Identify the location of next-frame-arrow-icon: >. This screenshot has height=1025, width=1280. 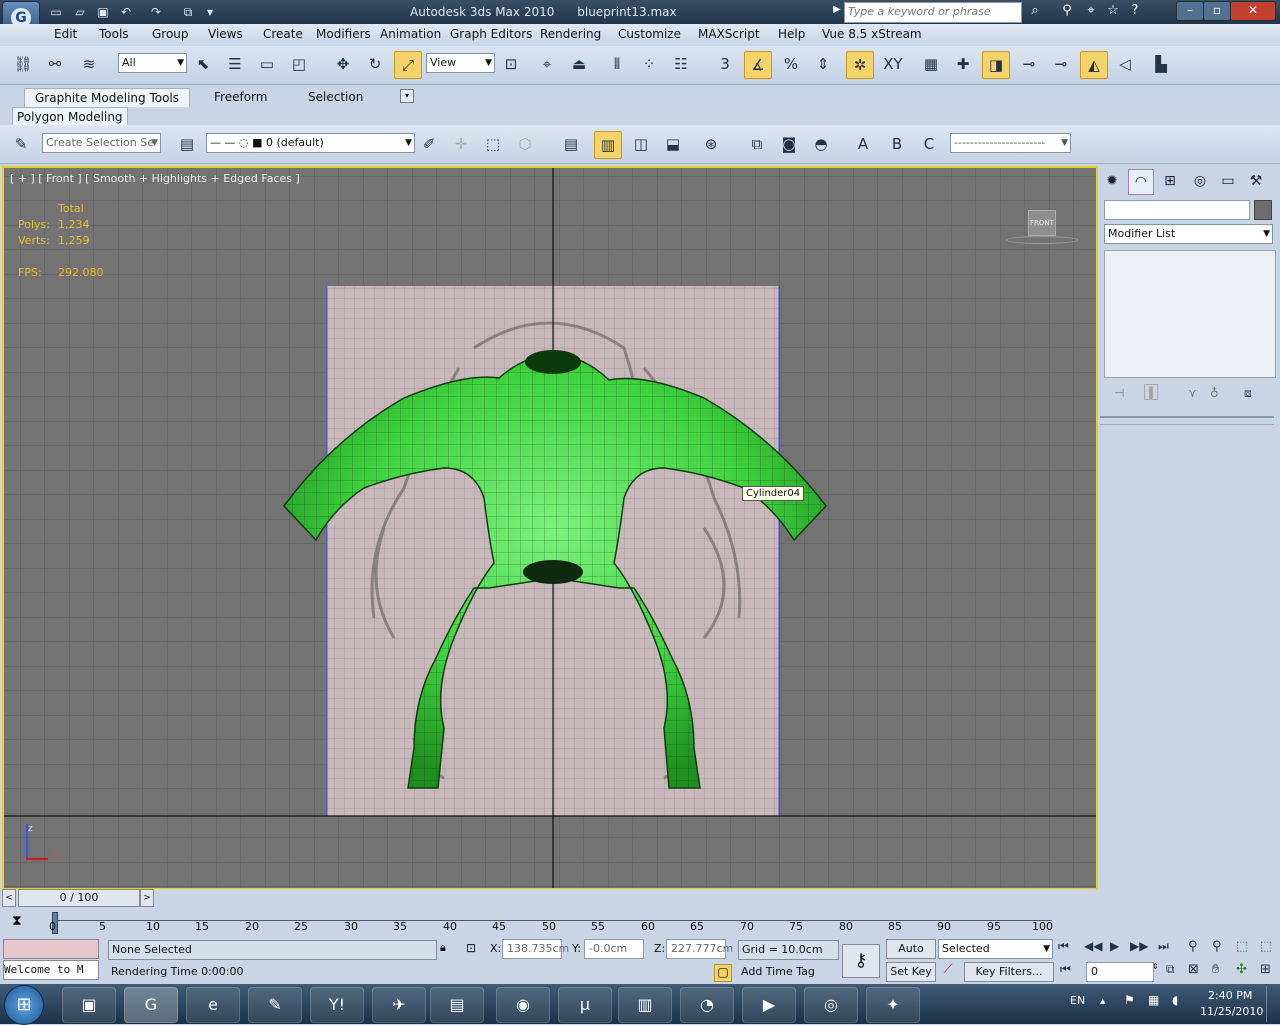
(147, 898).